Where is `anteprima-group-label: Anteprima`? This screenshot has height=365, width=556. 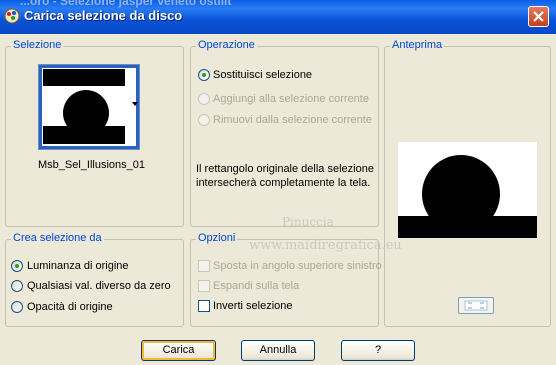 anteprima-group-label: Anteprima is located at coordinates (417, 45).